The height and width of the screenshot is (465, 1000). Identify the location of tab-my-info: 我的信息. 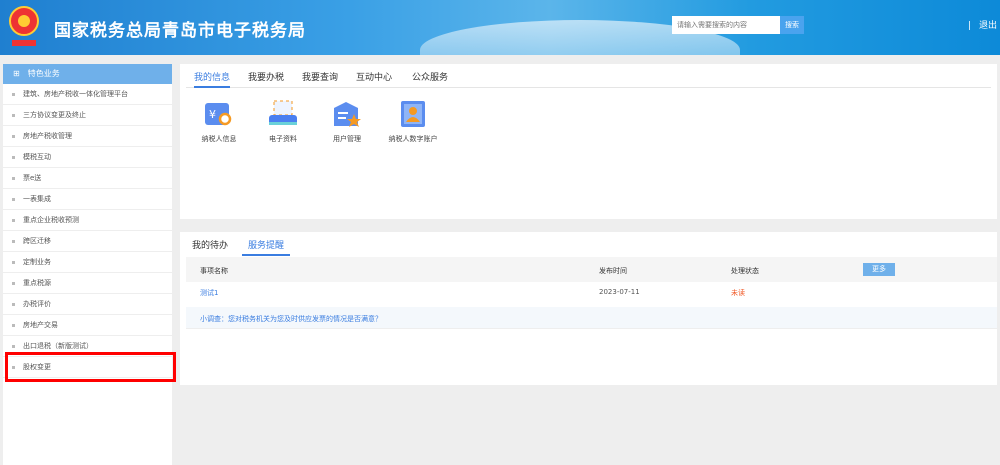
(212, 79).